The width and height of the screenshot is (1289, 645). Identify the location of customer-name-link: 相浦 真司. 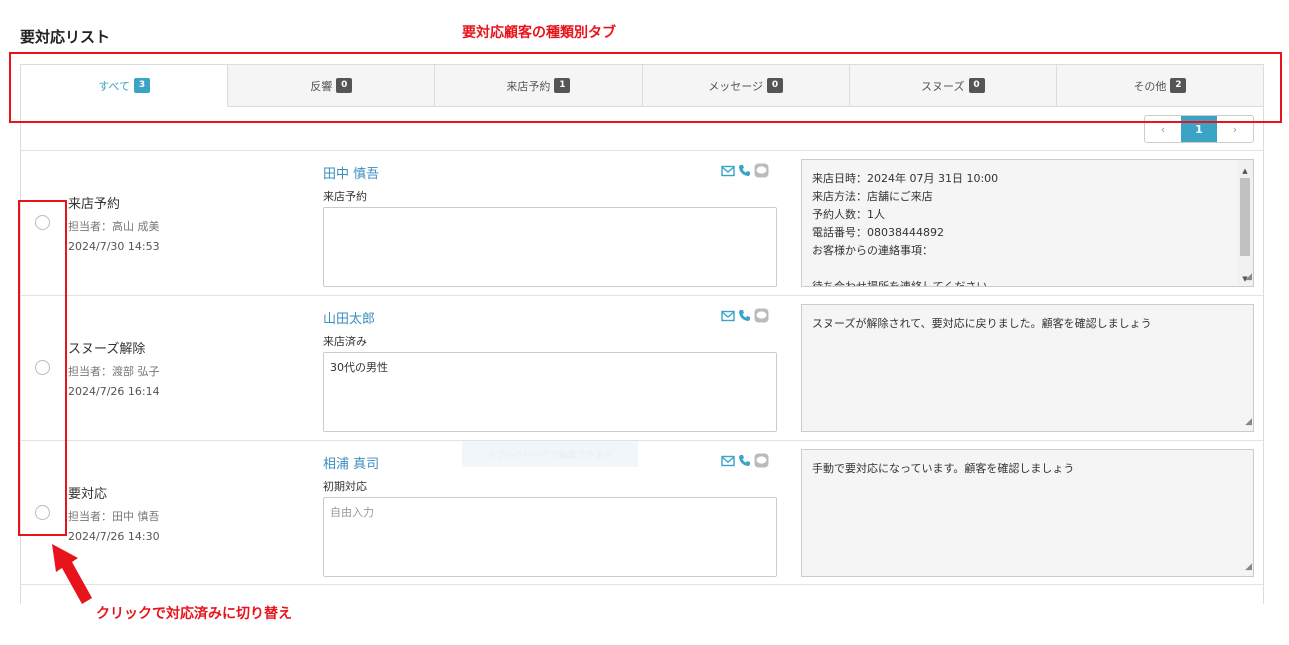
(351, 462).